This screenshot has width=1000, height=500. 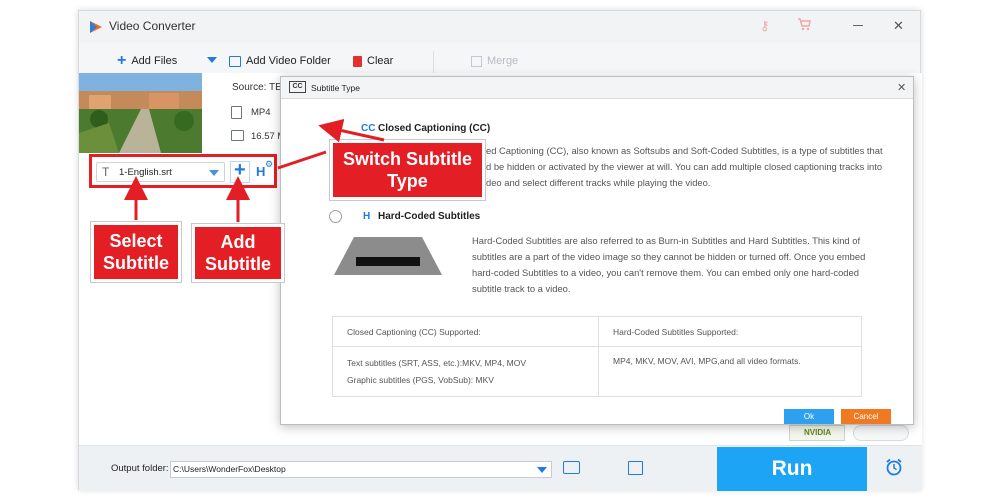 What do you see at coordinates (254, 170) in the screenshot?
I see `annotation-arrows` at bounding box center [254, 170].